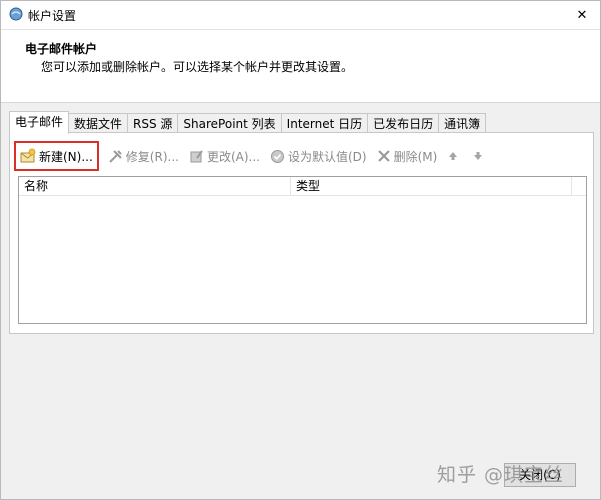  I want to click on arrow-up-icon, so click(453, 156).